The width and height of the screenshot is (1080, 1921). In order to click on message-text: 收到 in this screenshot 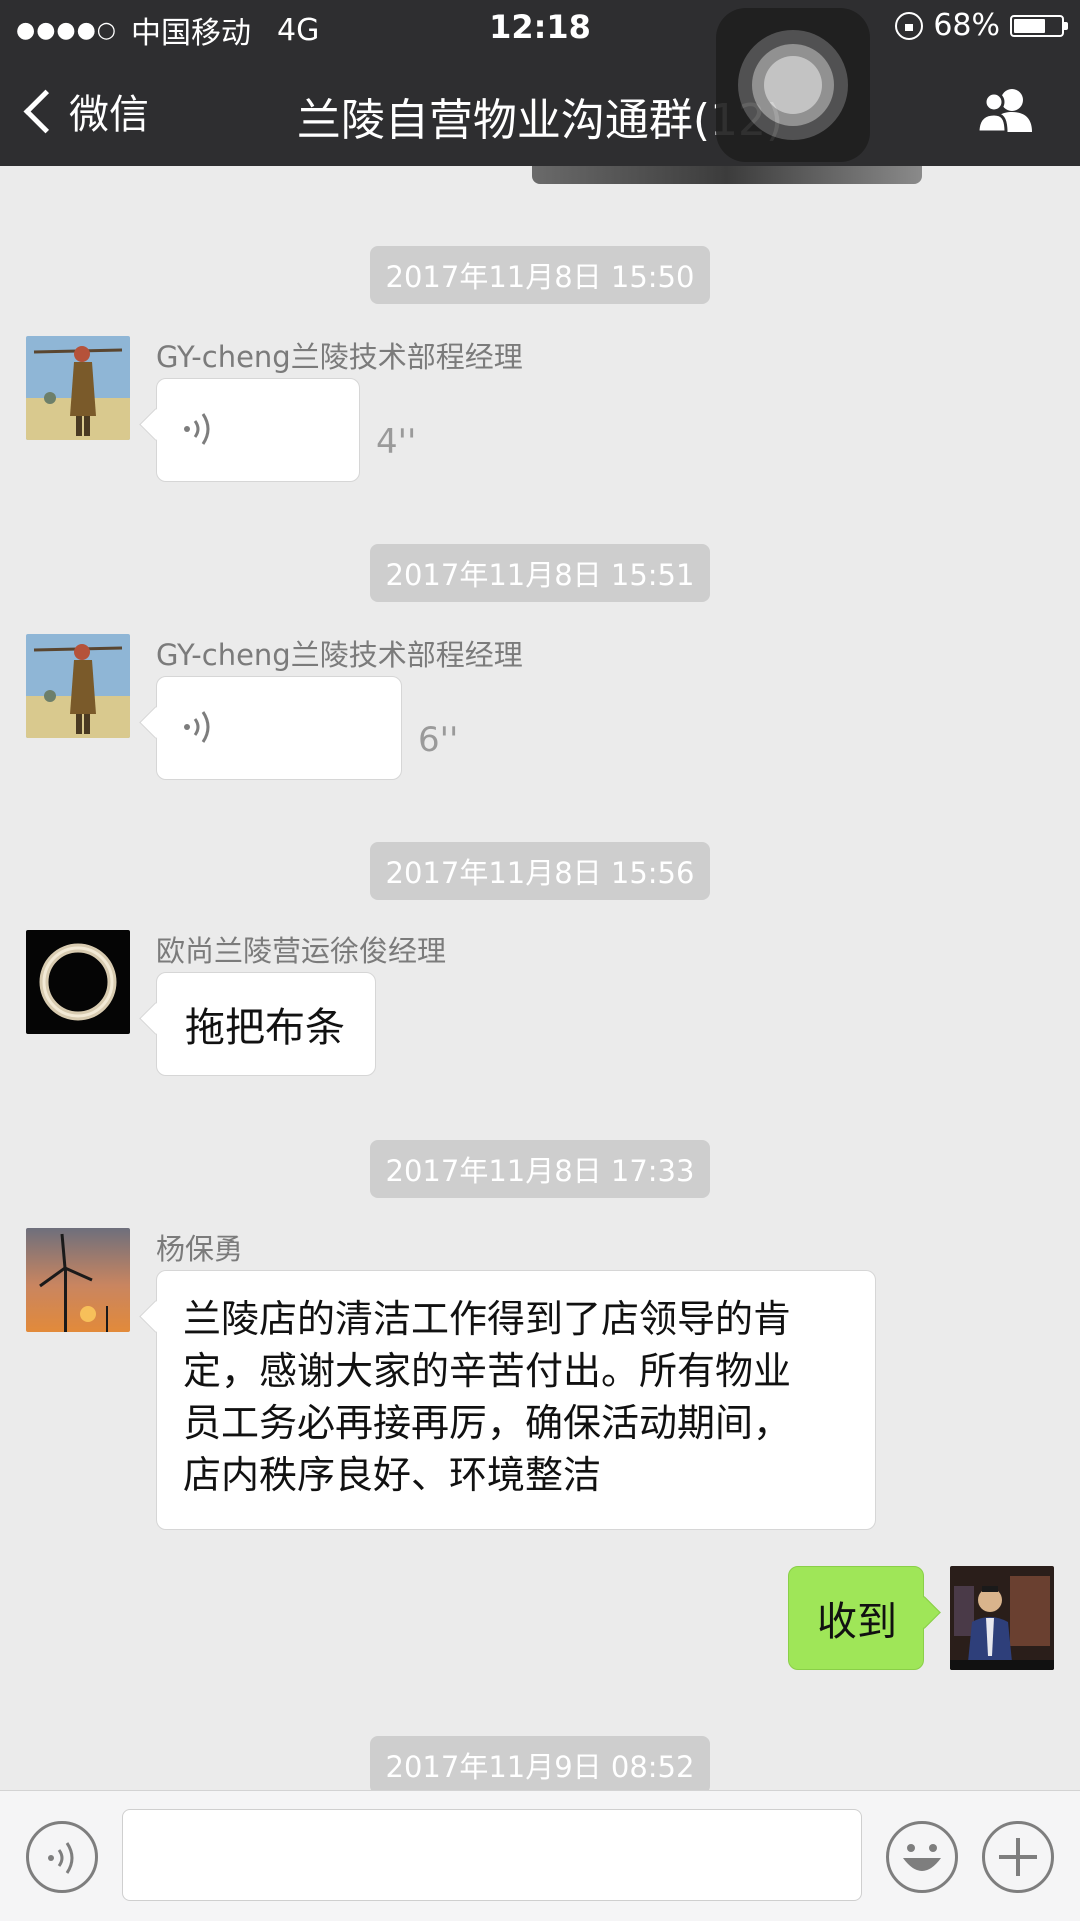, I will do `click(857, 1622)`.